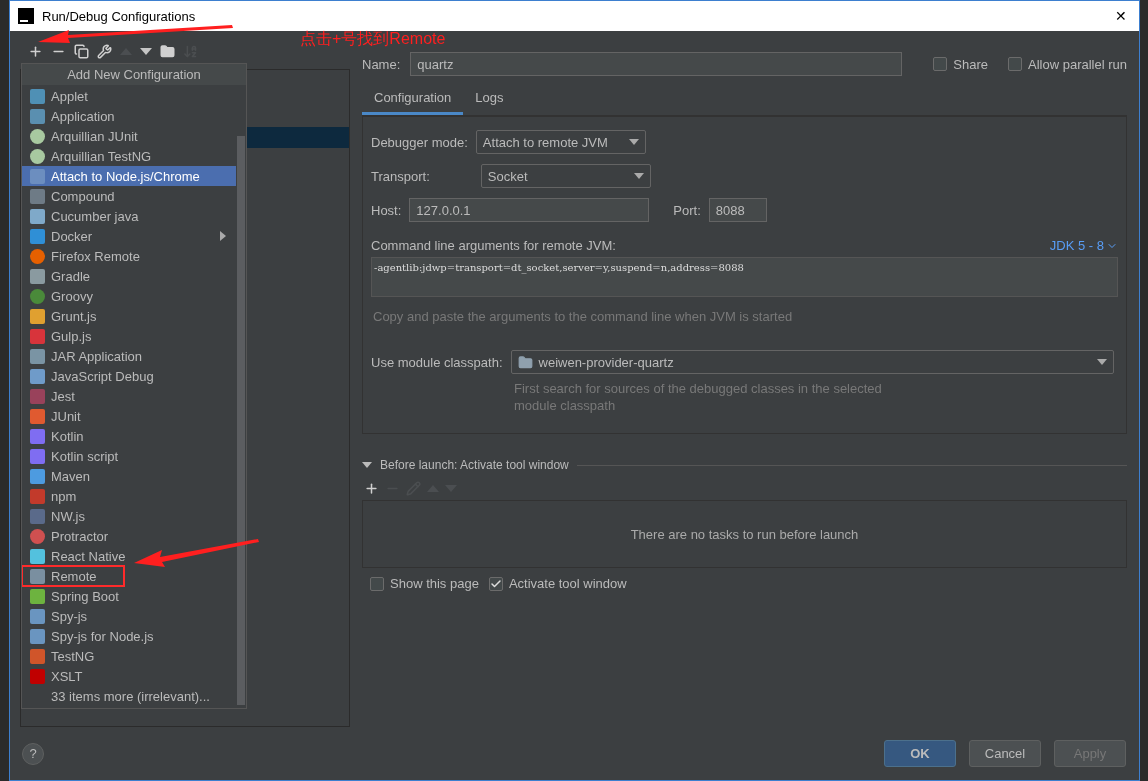  What do you see at coordinates (129, 556) in the screenshot?
I see `menu-item: React Native` at bounding box center [129, 556].